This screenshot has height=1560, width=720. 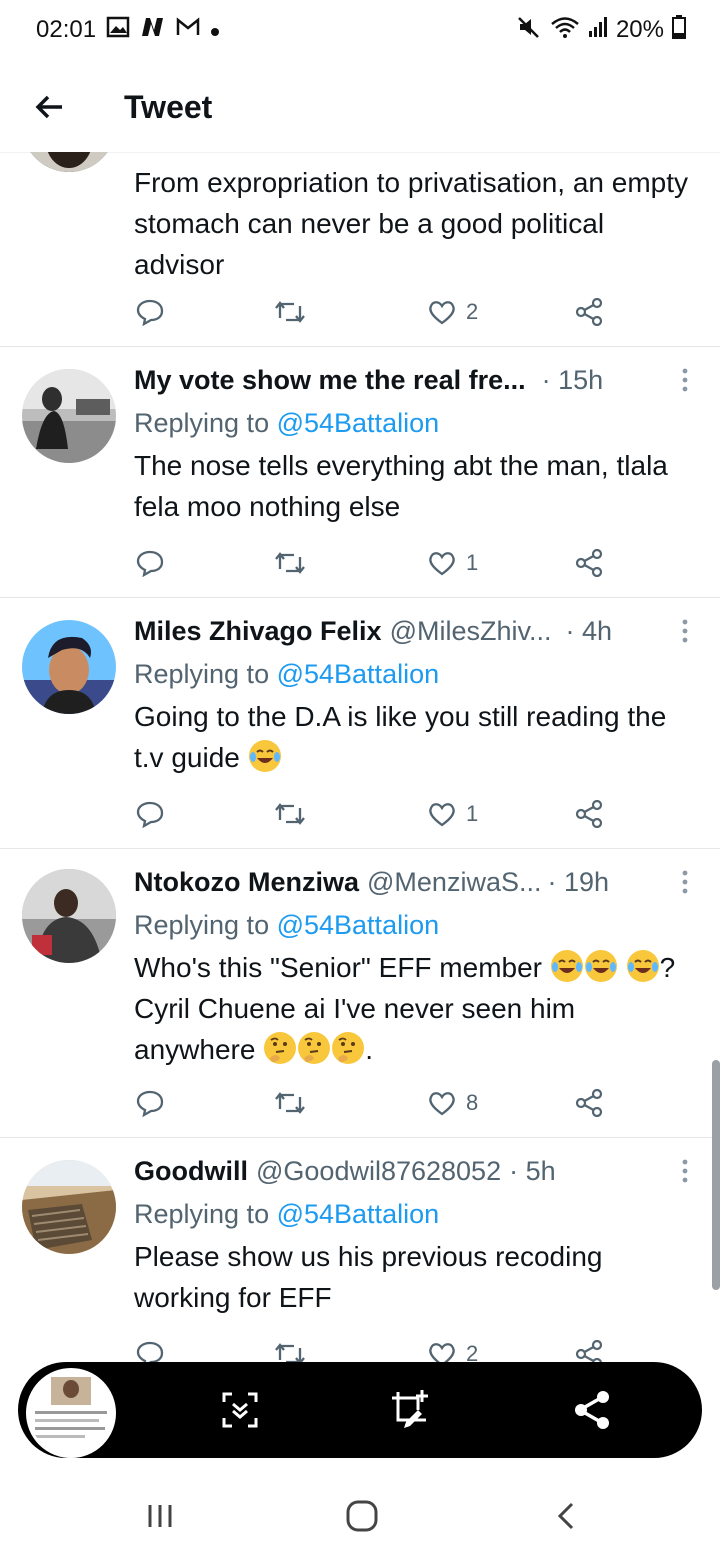 What do you see at coordinates (188, 30) in the screenshot?
I see `gmail-icon` at bounding box center [188, 30].